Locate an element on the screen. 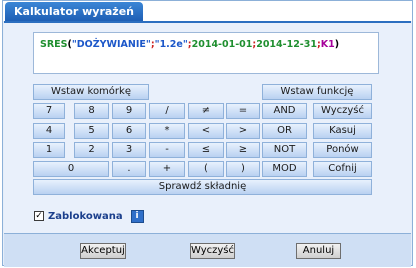 The width and height of the screenshot is (416, 268). key-less-than: < is located at coordinates (206, 131).